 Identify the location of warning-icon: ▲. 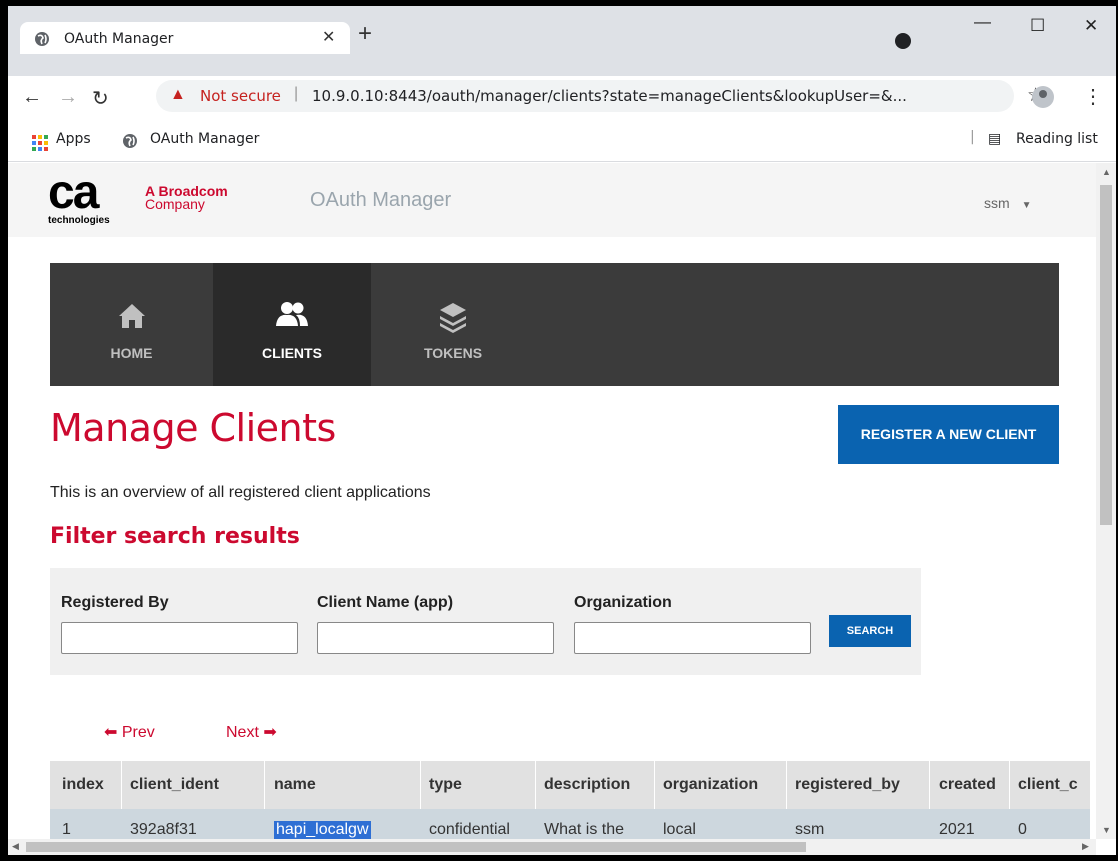
(178, 94).